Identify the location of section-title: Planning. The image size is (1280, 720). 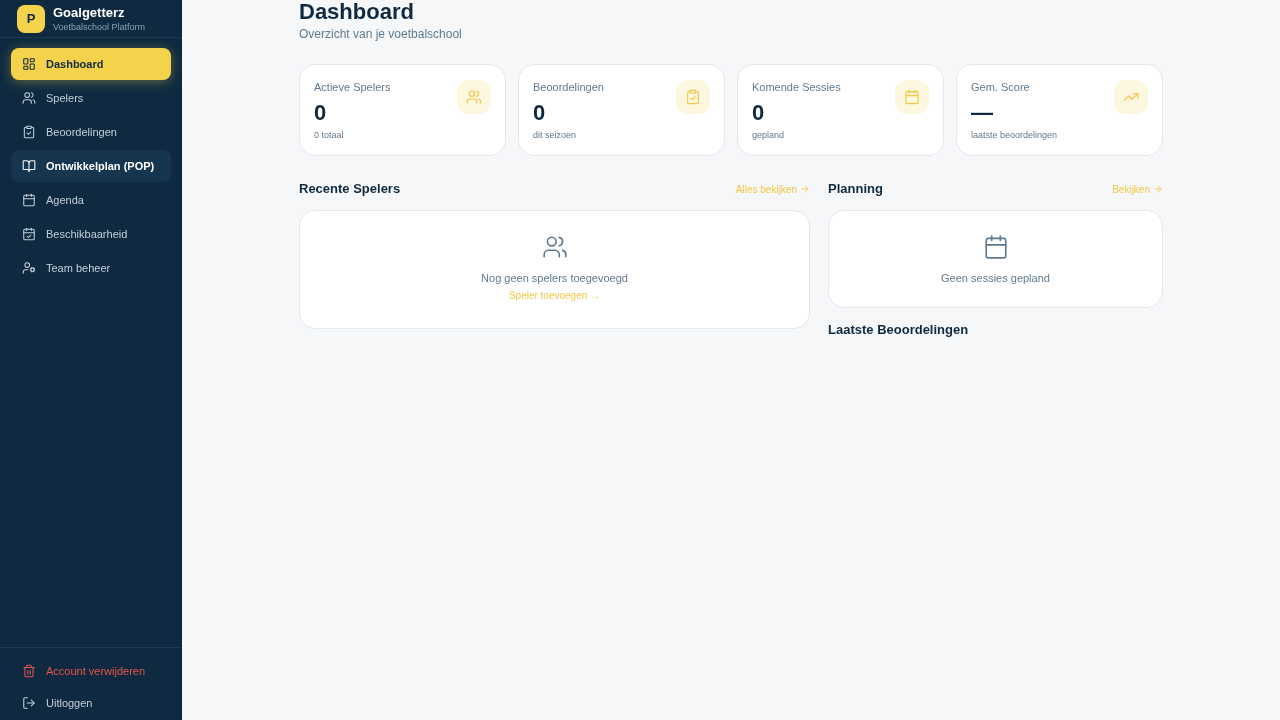
(855, 189).